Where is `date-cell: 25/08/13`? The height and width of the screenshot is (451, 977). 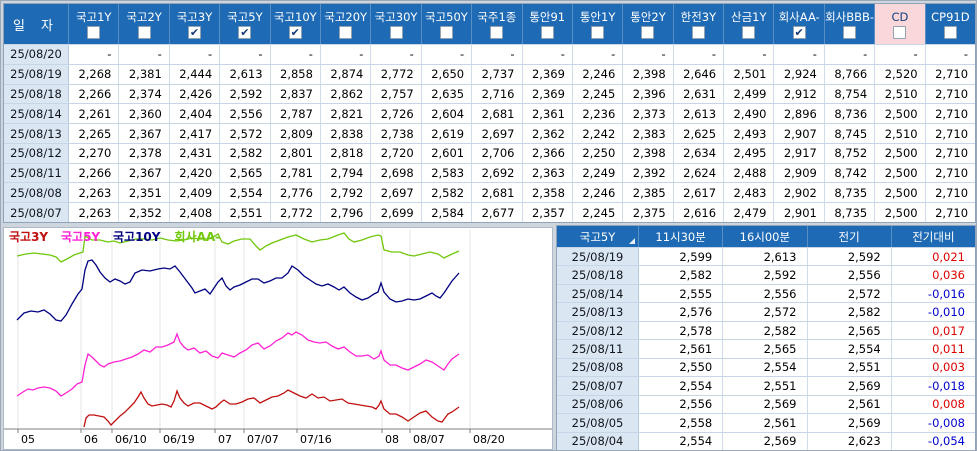 date-cell: 25/08/13 is located at coordinates (36, 133).